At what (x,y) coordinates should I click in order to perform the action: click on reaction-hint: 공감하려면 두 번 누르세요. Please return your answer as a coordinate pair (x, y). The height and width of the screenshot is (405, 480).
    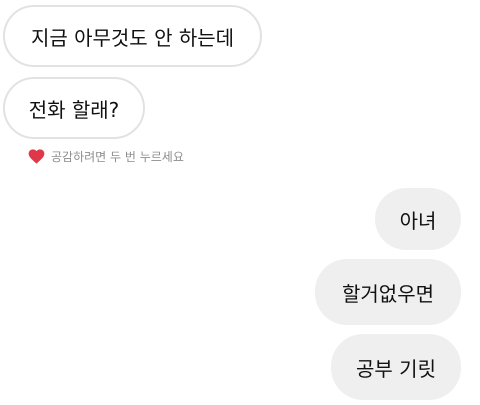
    Looking at the image, I should click on (106, 156).